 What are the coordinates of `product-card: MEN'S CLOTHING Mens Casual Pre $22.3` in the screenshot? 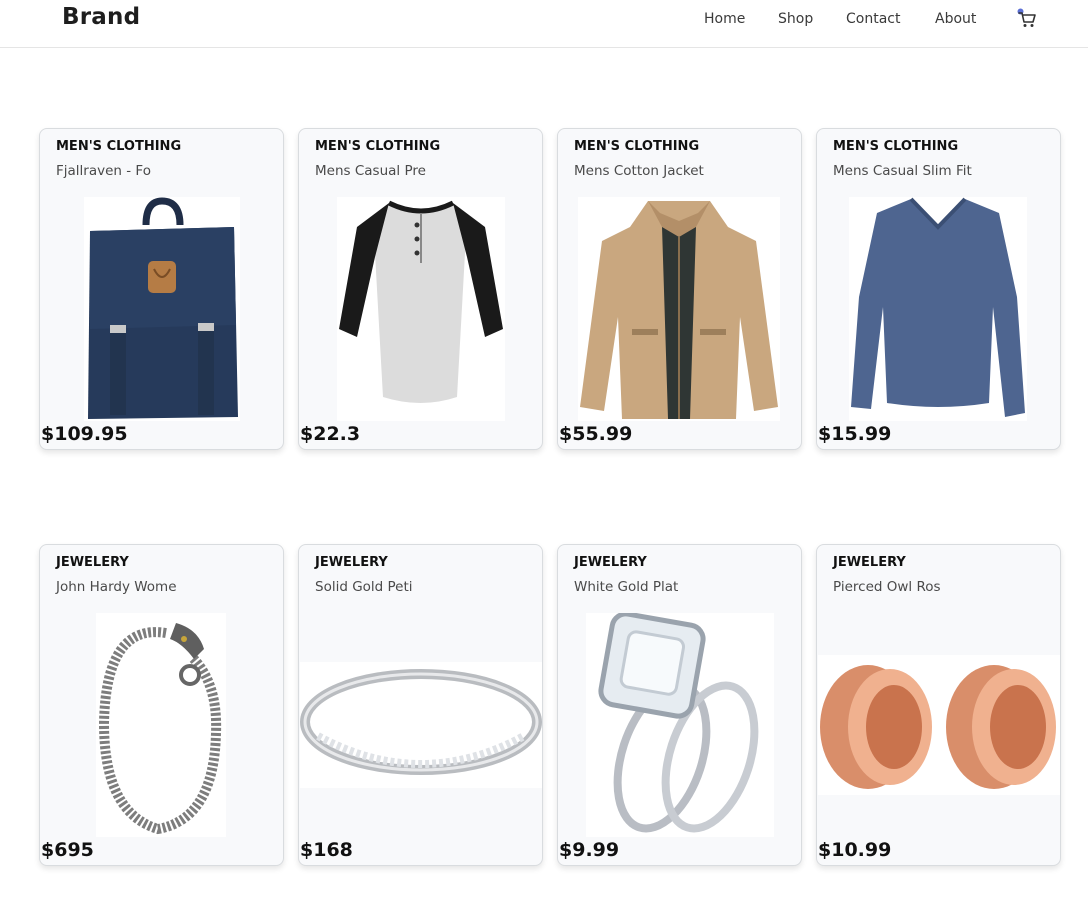 It's located at (420, 289).